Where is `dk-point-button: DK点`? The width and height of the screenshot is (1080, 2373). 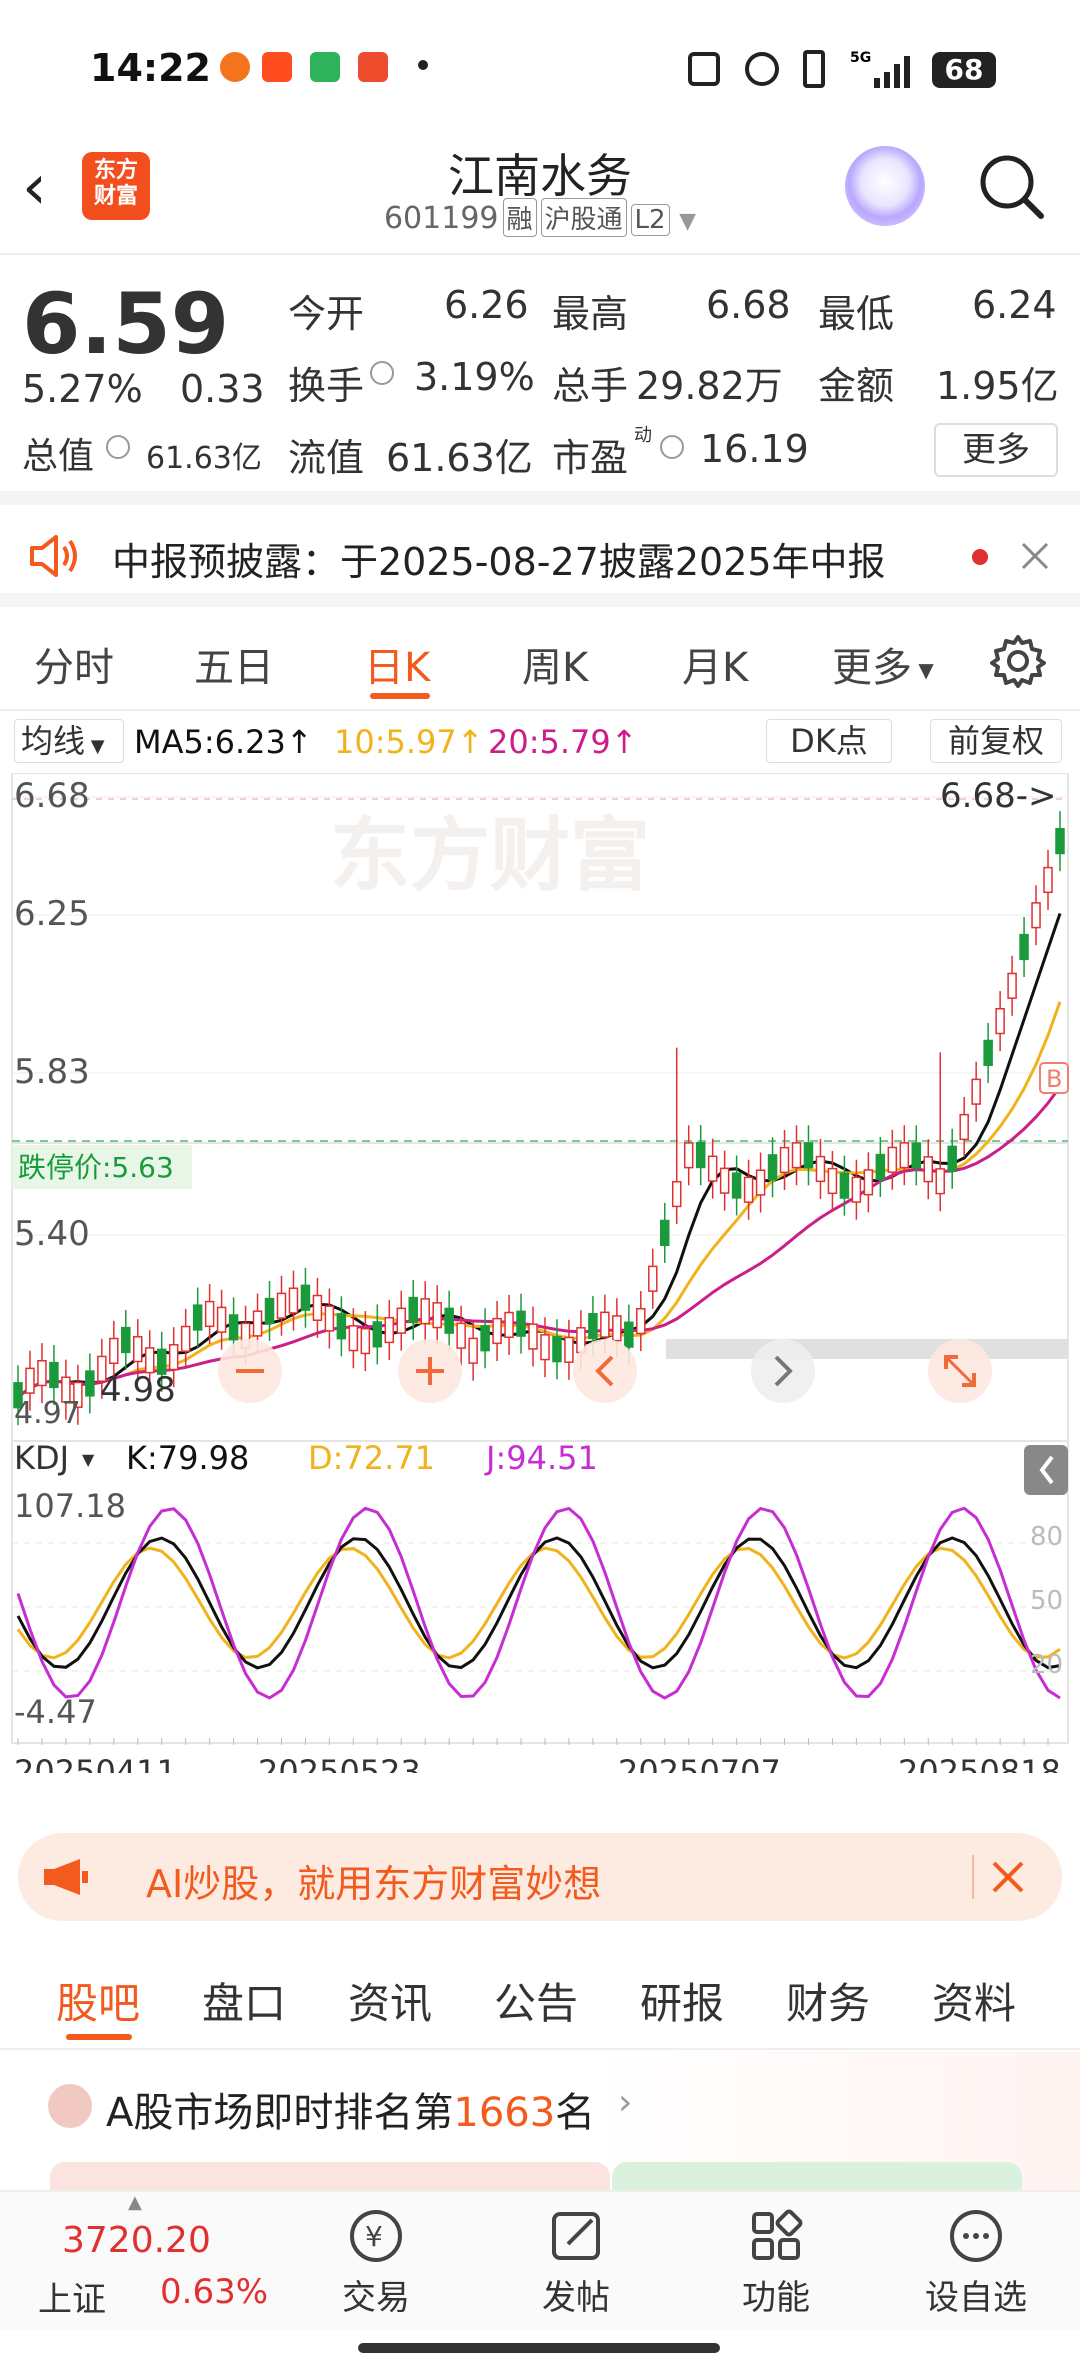
dk-point-button: DK点 is located at coordinates (829, 741).